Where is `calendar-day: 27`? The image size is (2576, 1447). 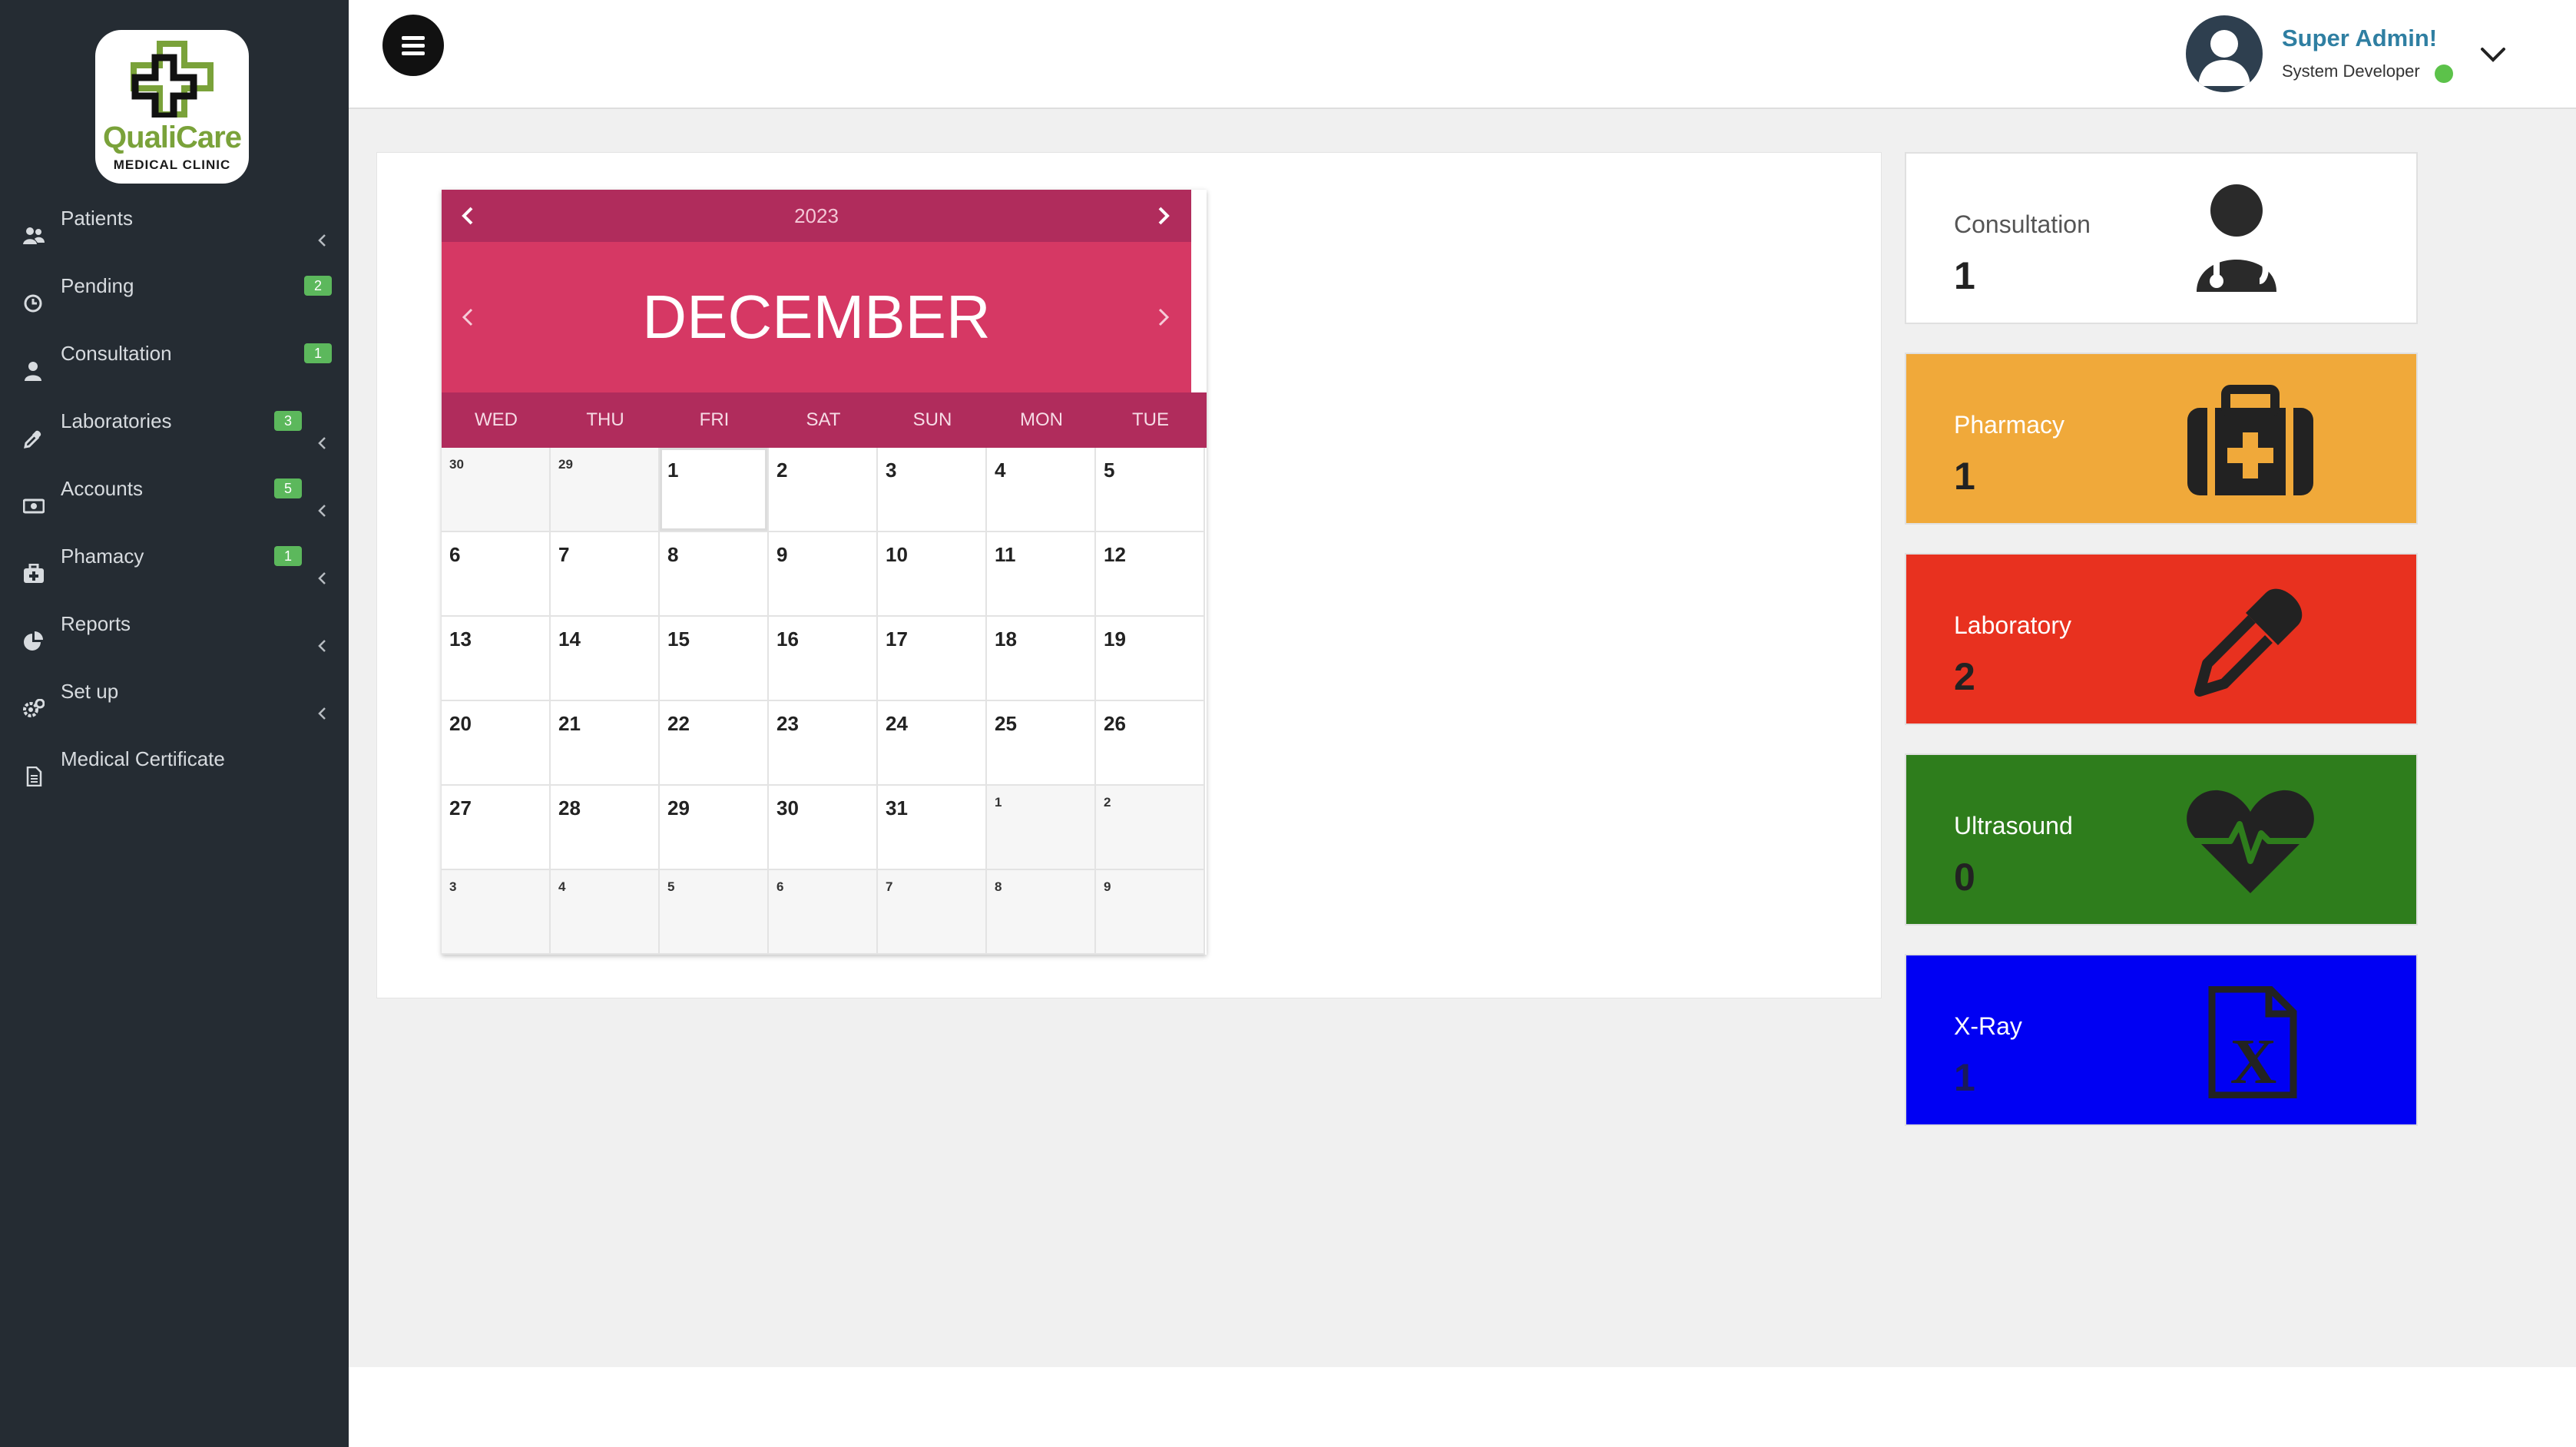
calendar-day: 27 is located at coordinates (496, 828).